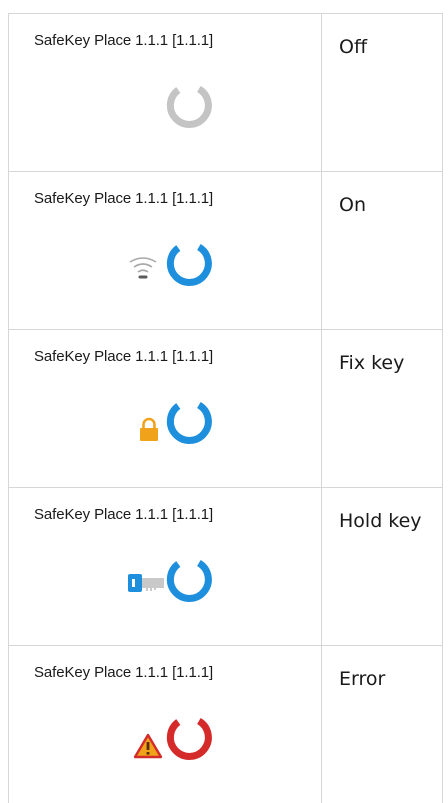 This screenshot has height=803, width=448. I want to click on state-label: On, so click(352, 205).